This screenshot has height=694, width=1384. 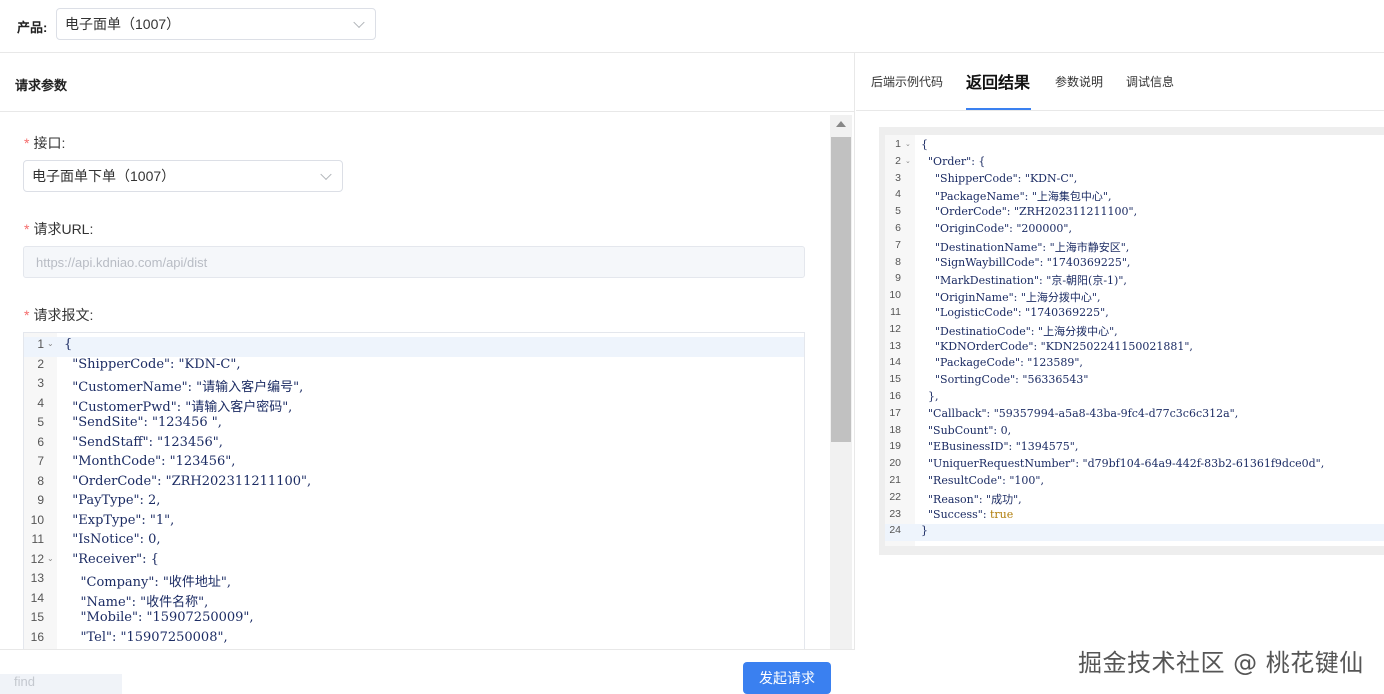 I want to click on code-text: "MonthCode": "123456",, so click(x=150, y=461).